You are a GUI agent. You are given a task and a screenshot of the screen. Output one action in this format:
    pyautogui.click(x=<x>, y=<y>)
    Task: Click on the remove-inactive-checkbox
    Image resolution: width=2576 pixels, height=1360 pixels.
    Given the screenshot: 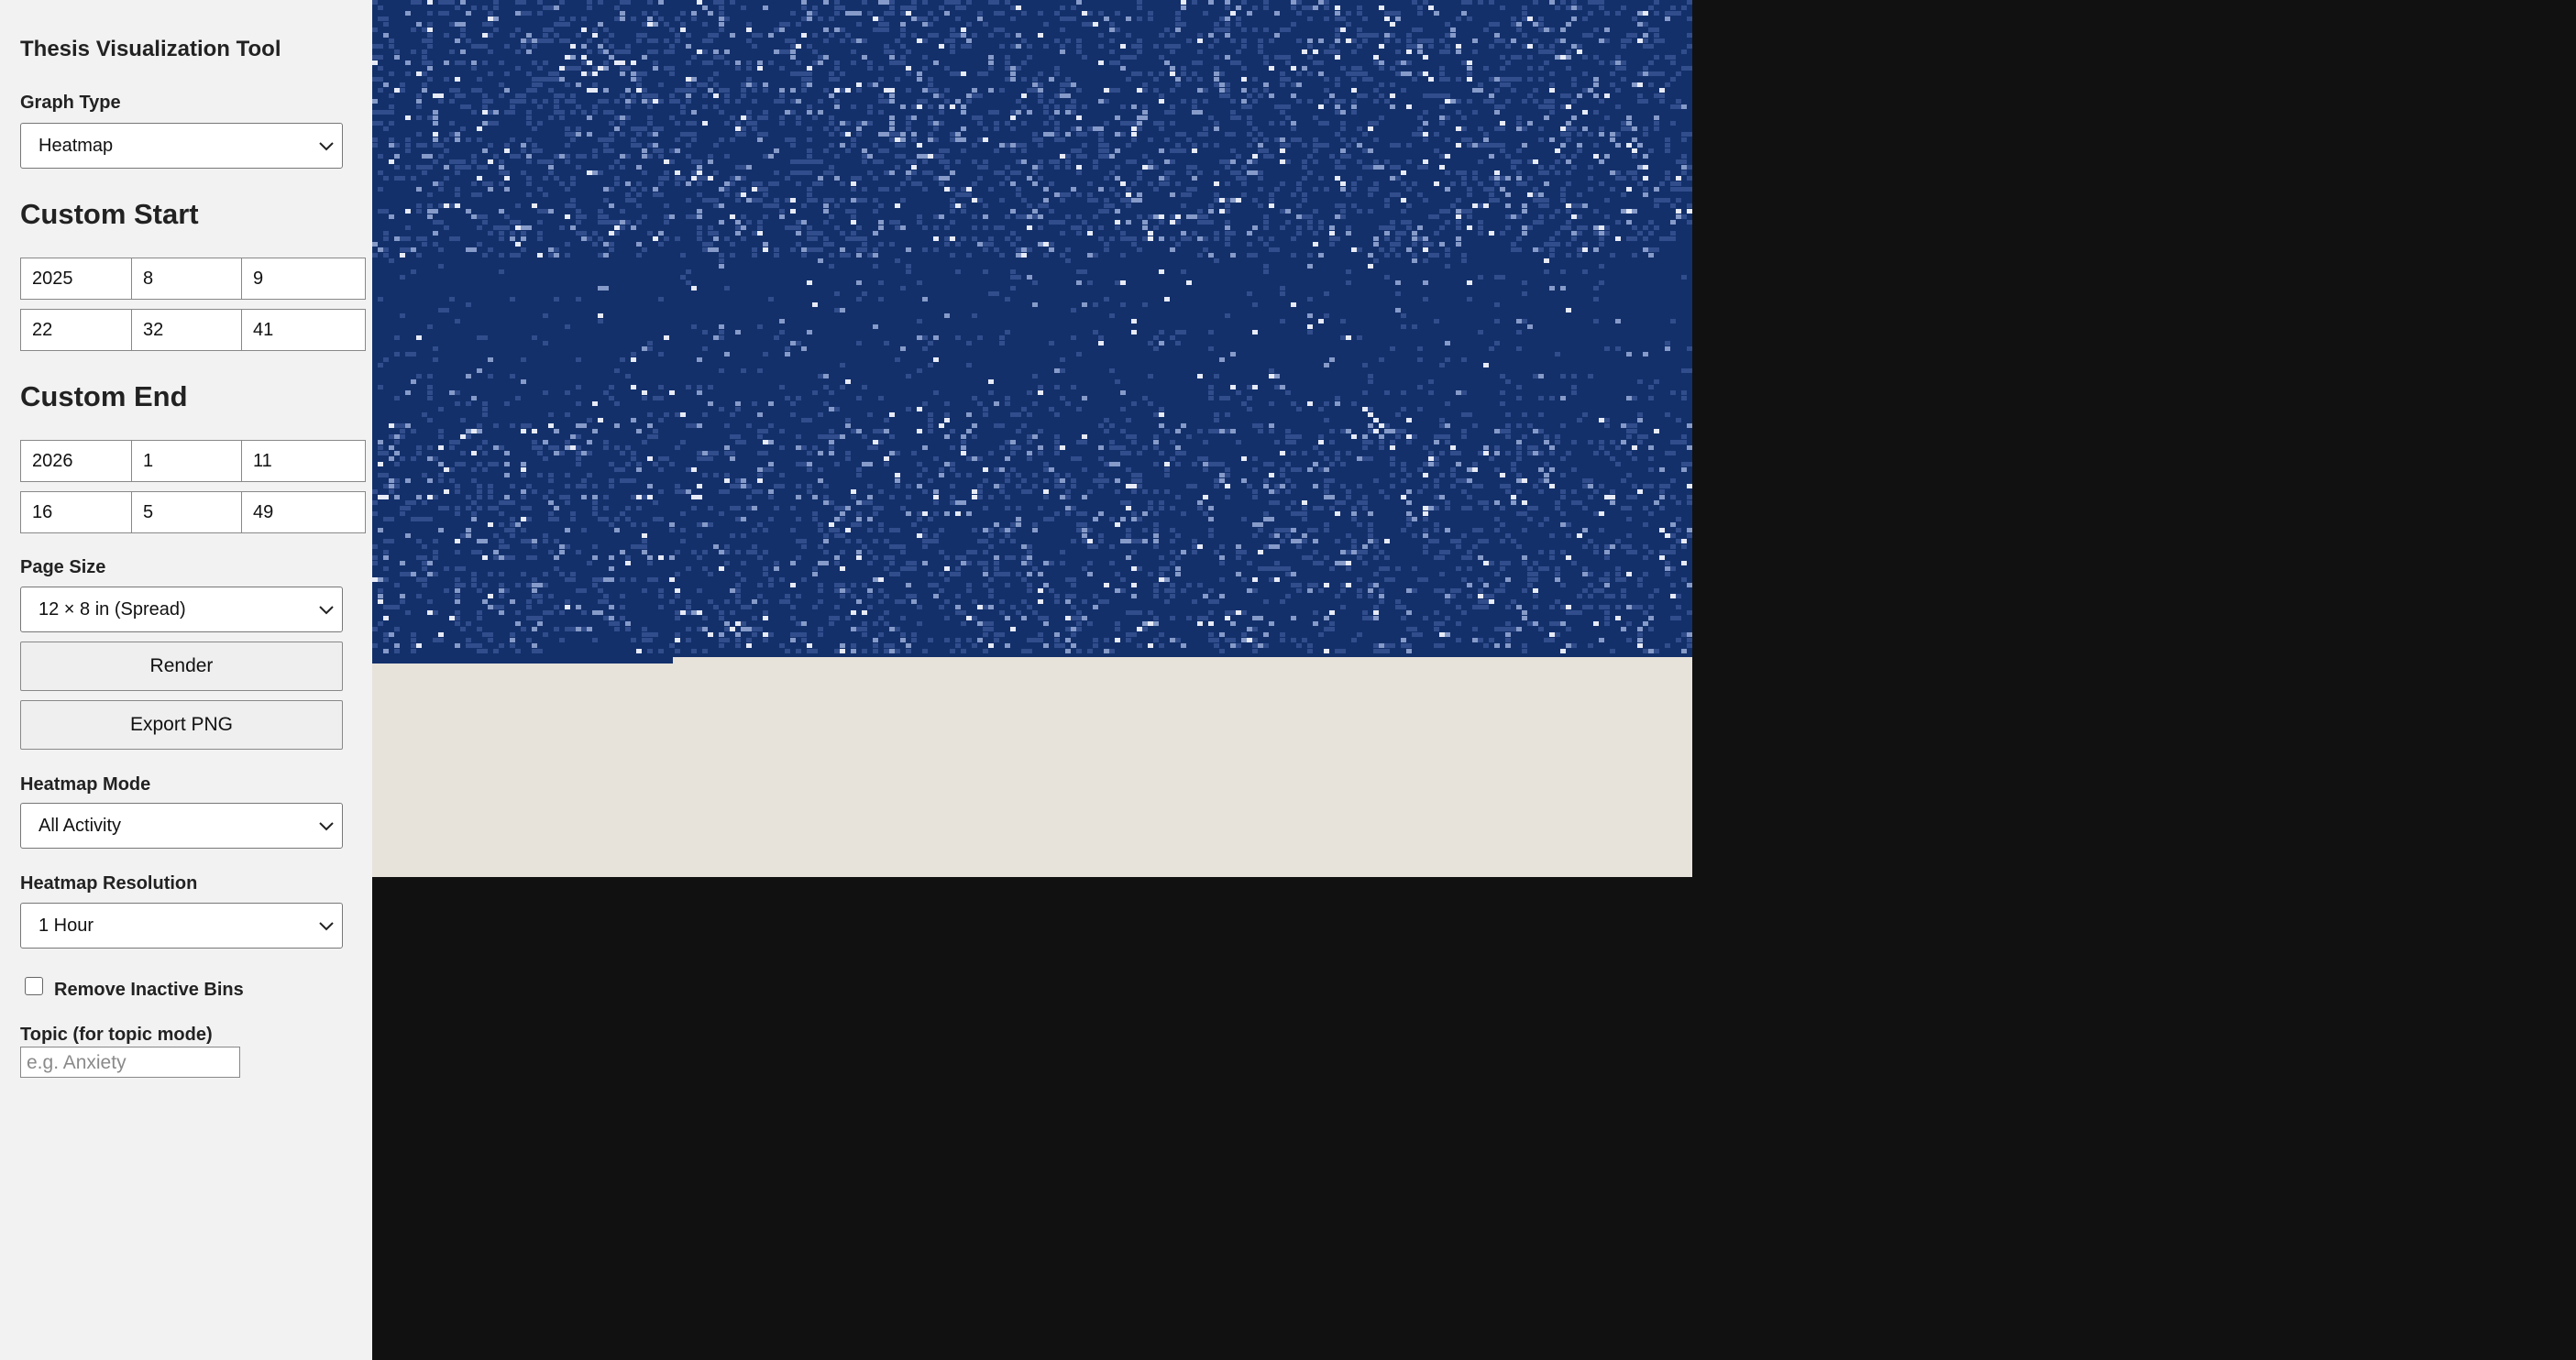 What is the action you would take?
    pyautogui.click(x=34, y=986)
    